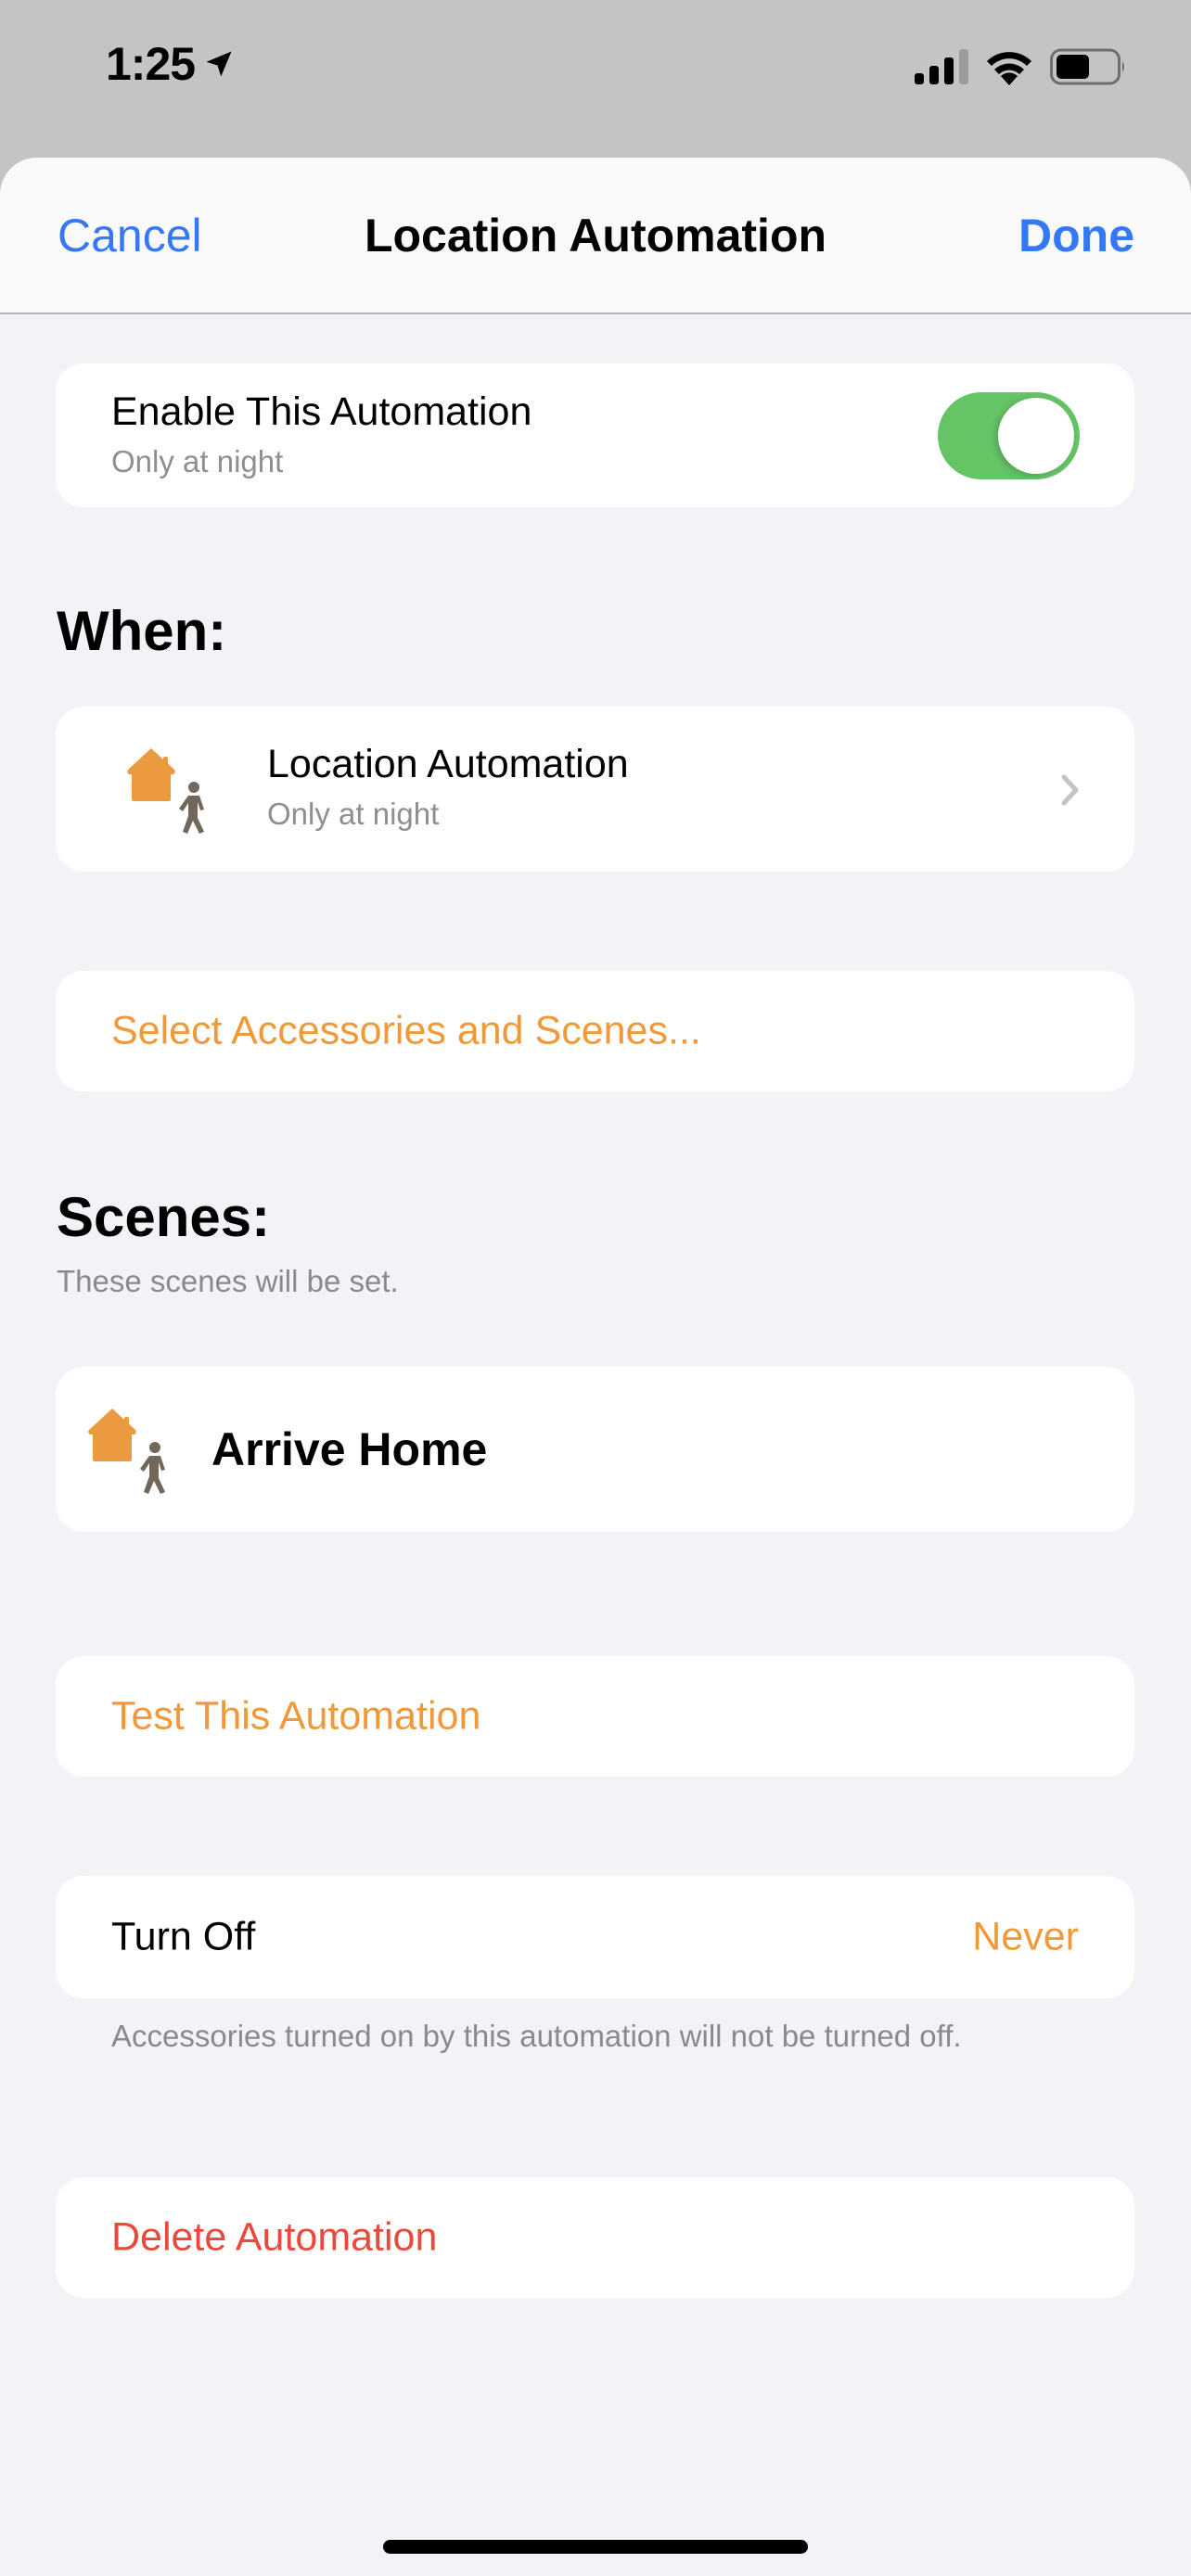 Image resolution: width=1191 pixels, height=2576 pixels. I want to click on status-time: 1:25, so click(171, 64).